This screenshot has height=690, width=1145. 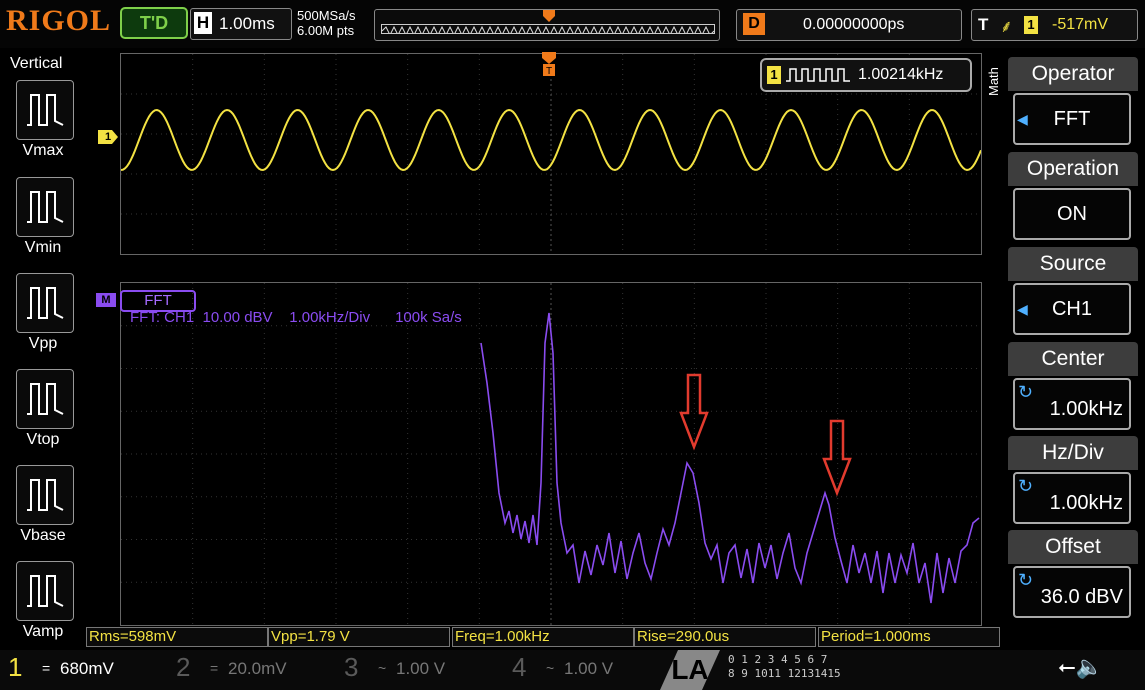 I want to click on delay-indicator: D 0.00000000ps, so click(x=849, y=25).